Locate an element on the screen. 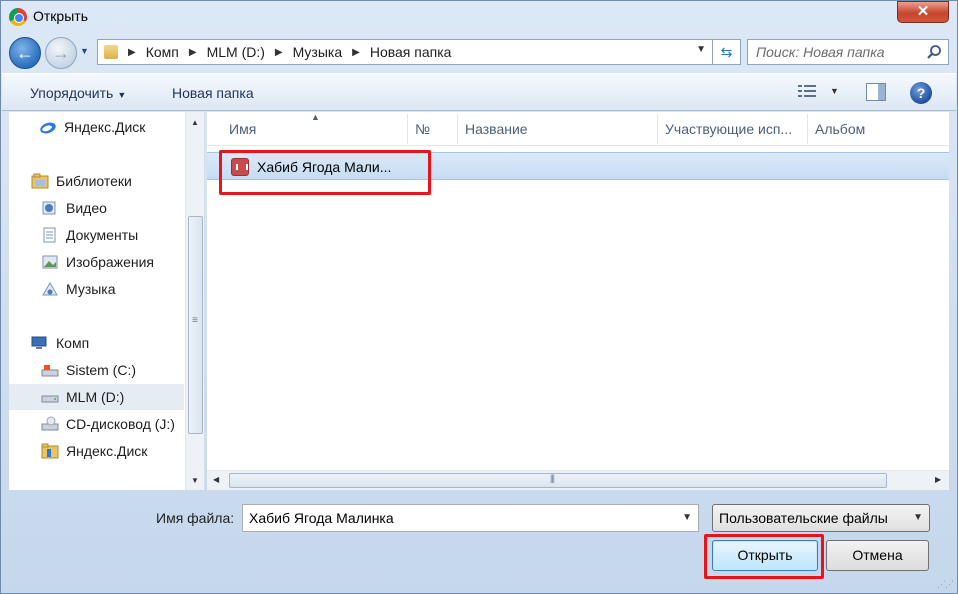 The height and width of the screenshot is (594, 958). video-library-icon is located at coordinates (49, 208).